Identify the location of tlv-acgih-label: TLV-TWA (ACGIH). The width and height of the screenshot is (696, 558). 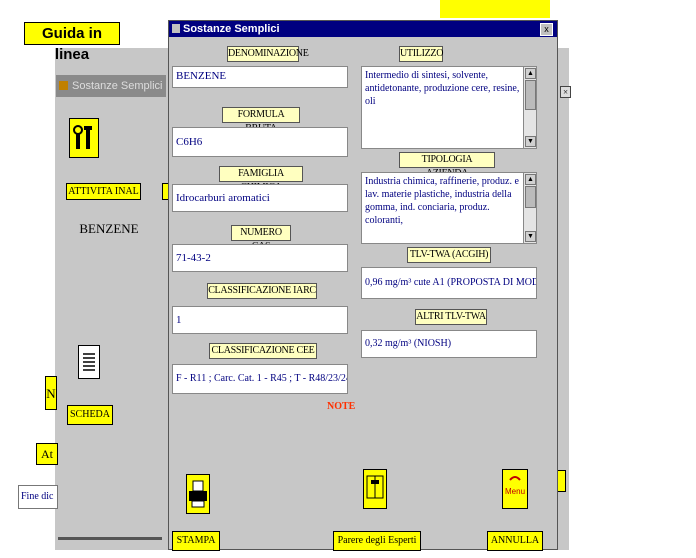
(449, 255).